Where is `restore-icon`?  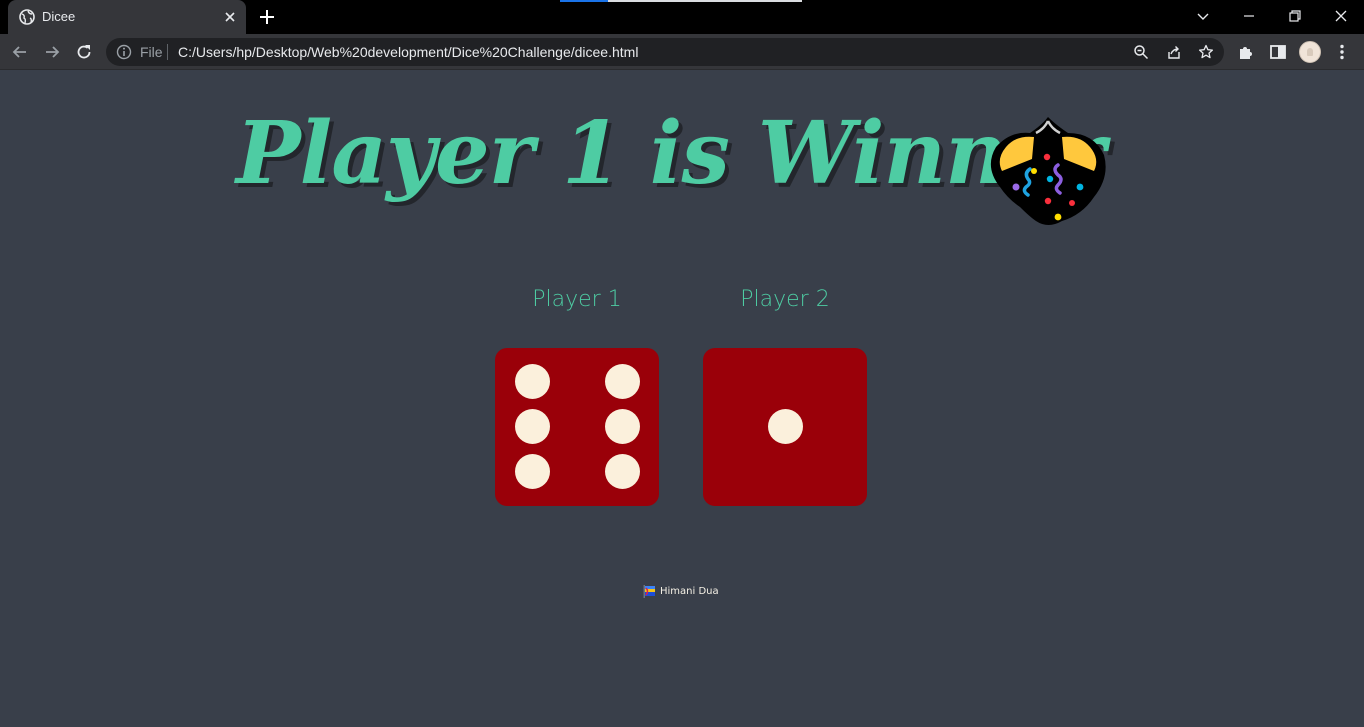
restore-icon is located at coordinates (1295, 16).